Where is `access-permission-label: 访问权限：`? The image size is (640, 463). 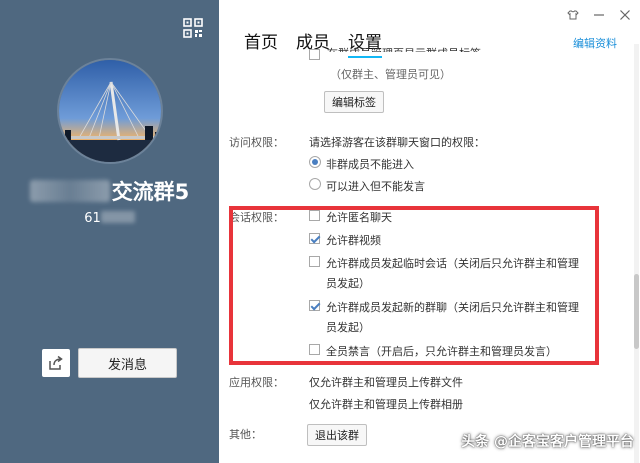 access-permission-label: 访问权限： is located at coordinates (256, 142).